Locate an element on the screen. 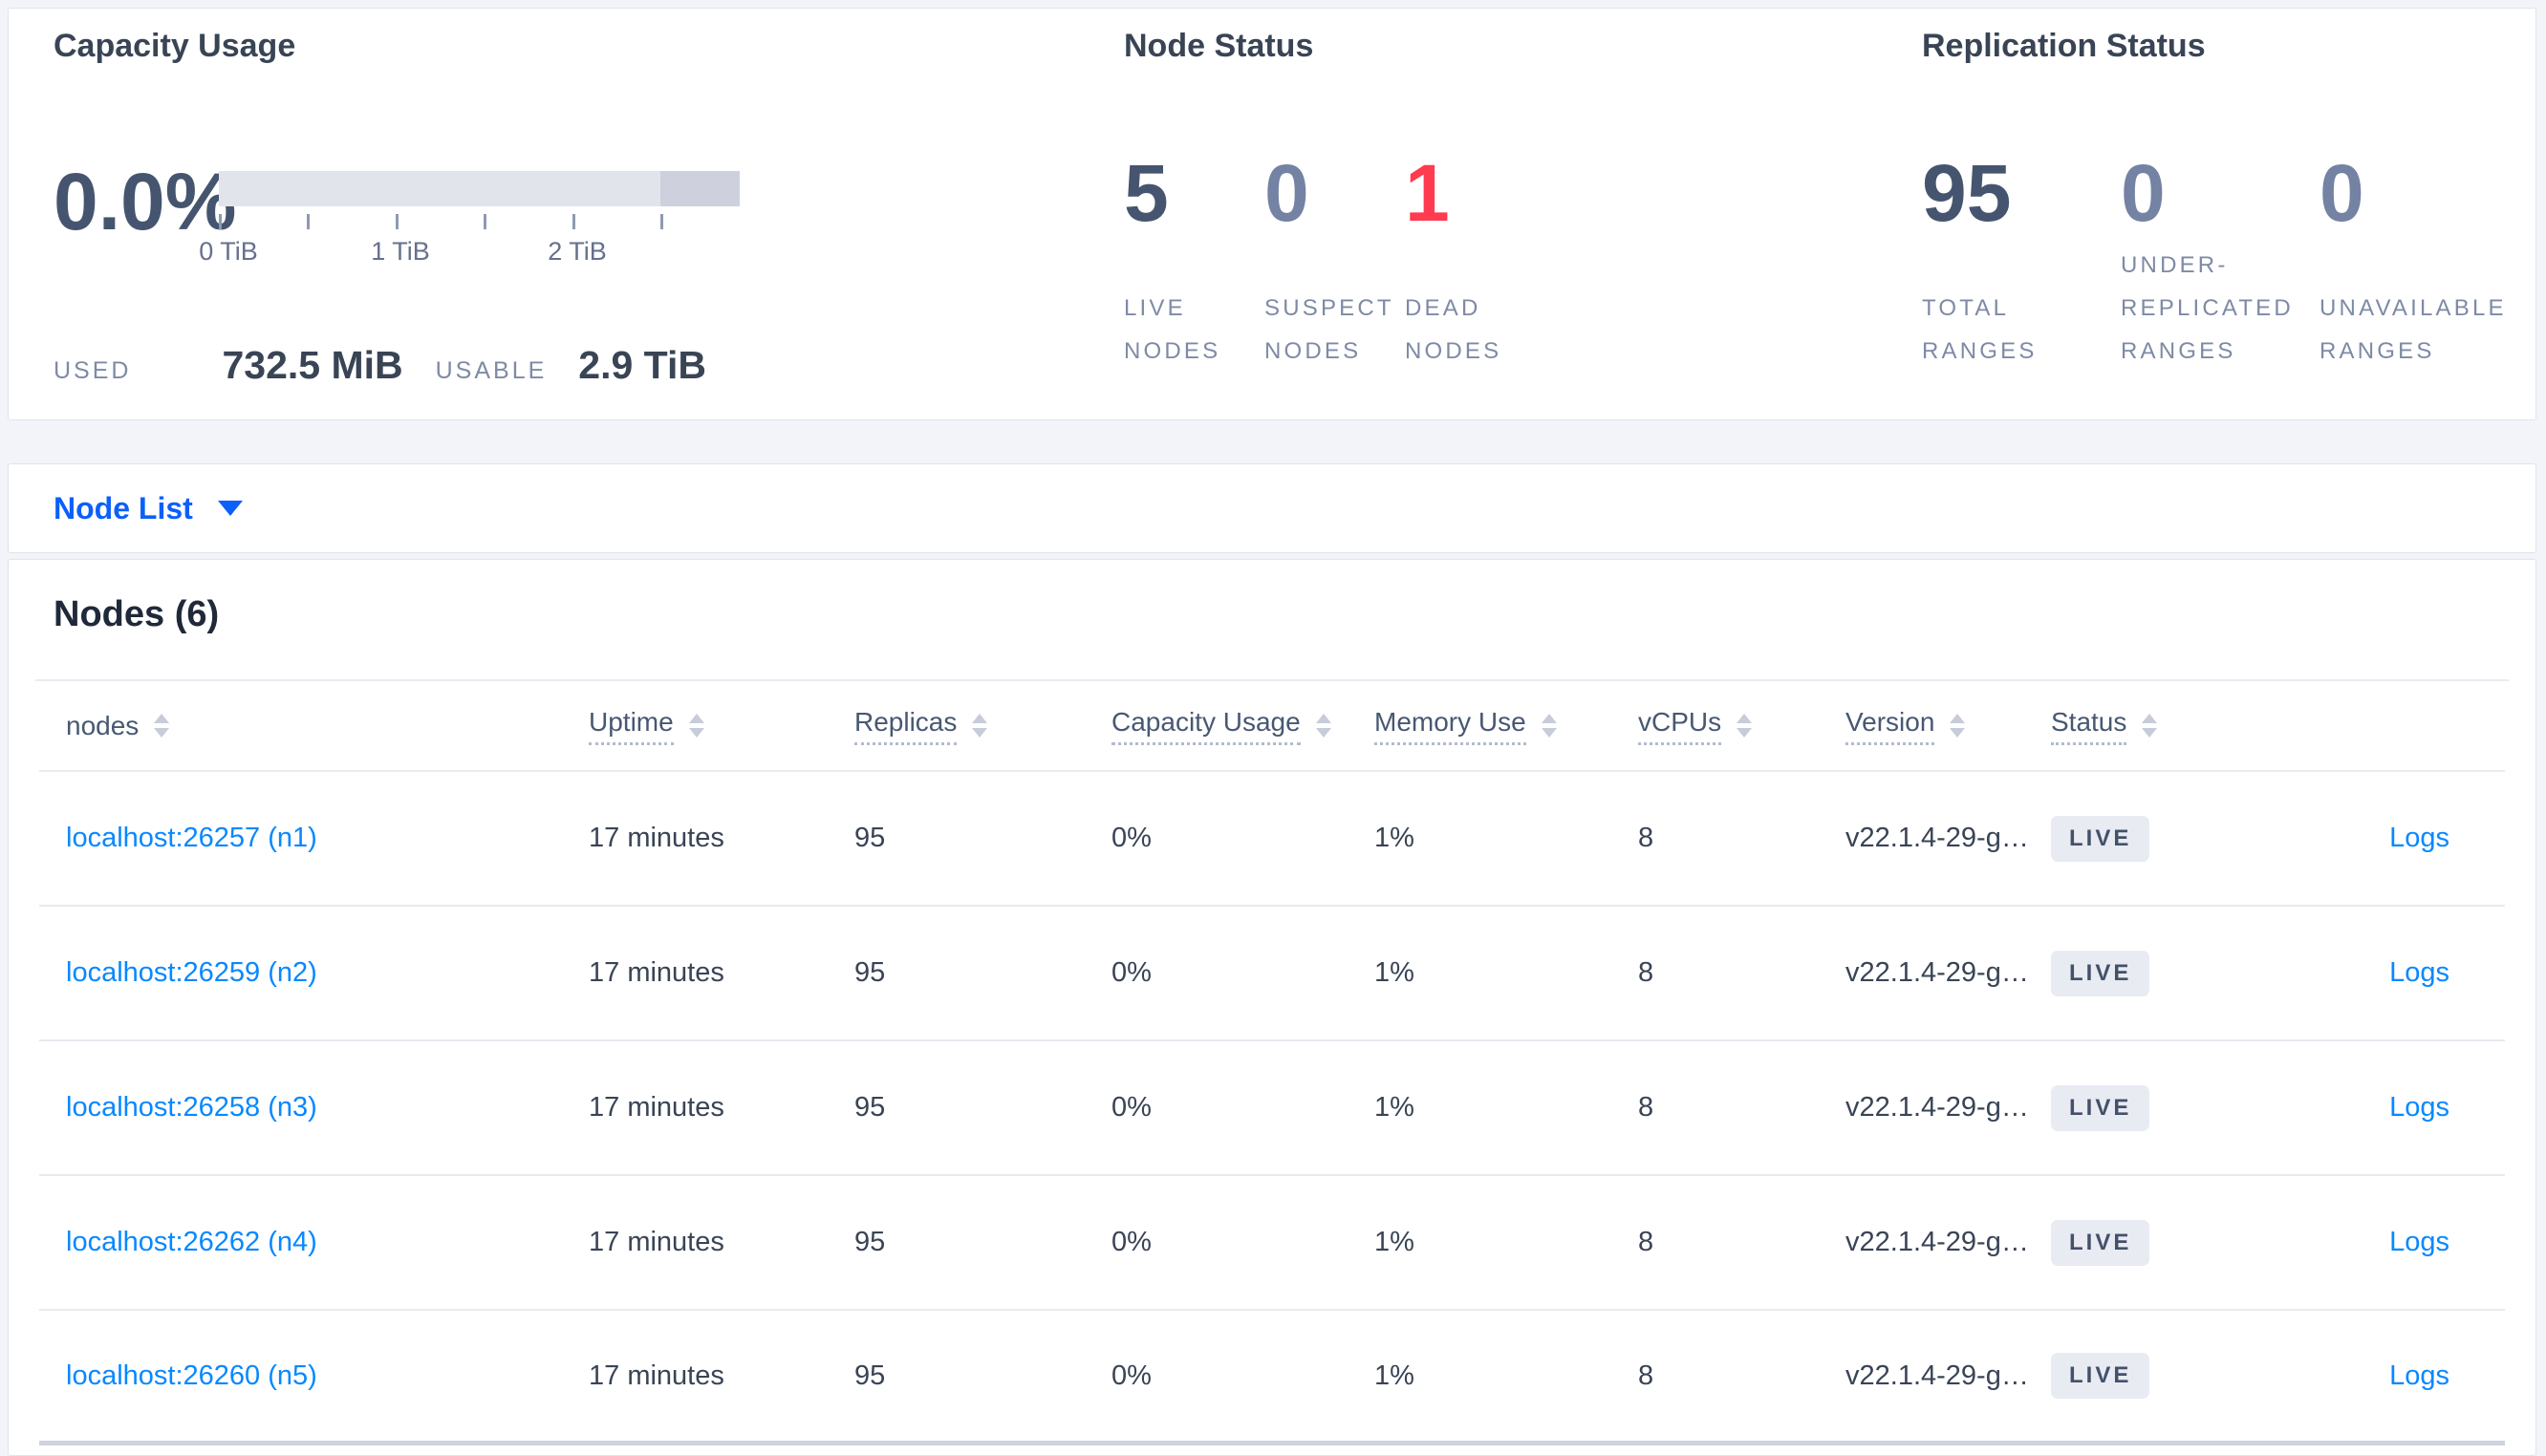 This screenshot has width=2546, height=1456. live-nodes-label: LIVE NODES is located at coordinates (1172, 330).